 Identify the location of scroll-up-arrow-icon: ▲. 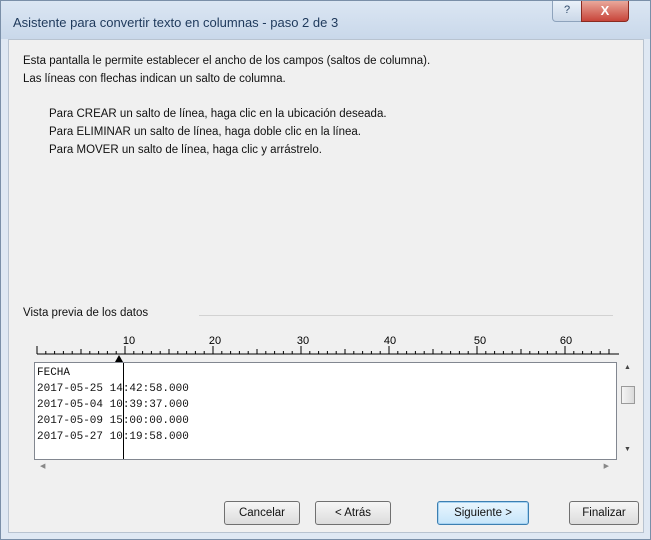
(627, 367).